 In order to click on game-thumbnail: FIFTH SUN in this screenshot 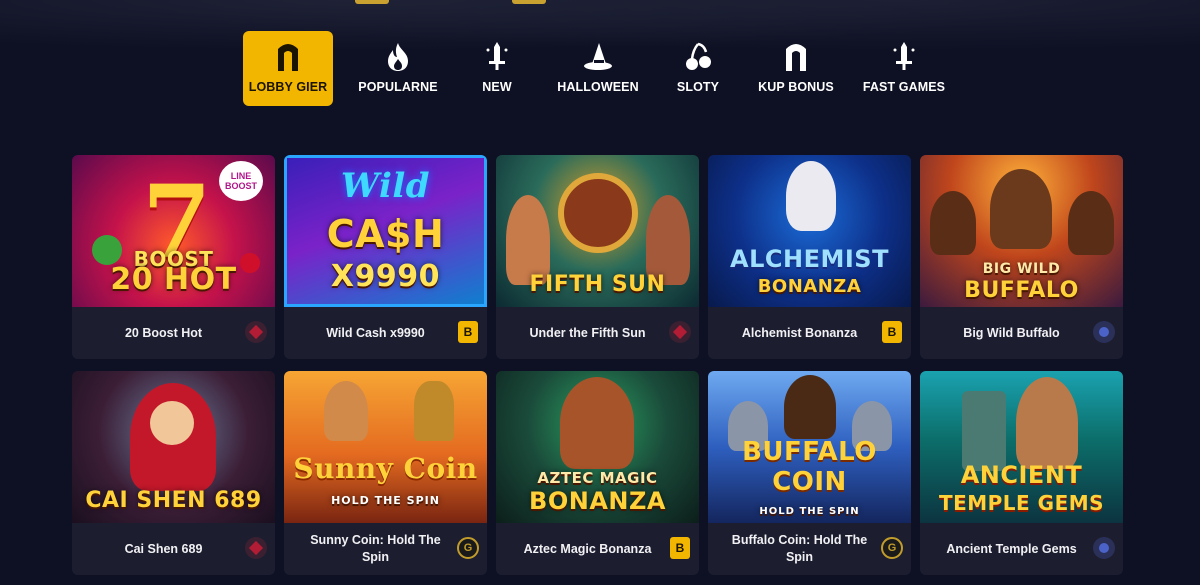, I will do `click(597, 231)`.